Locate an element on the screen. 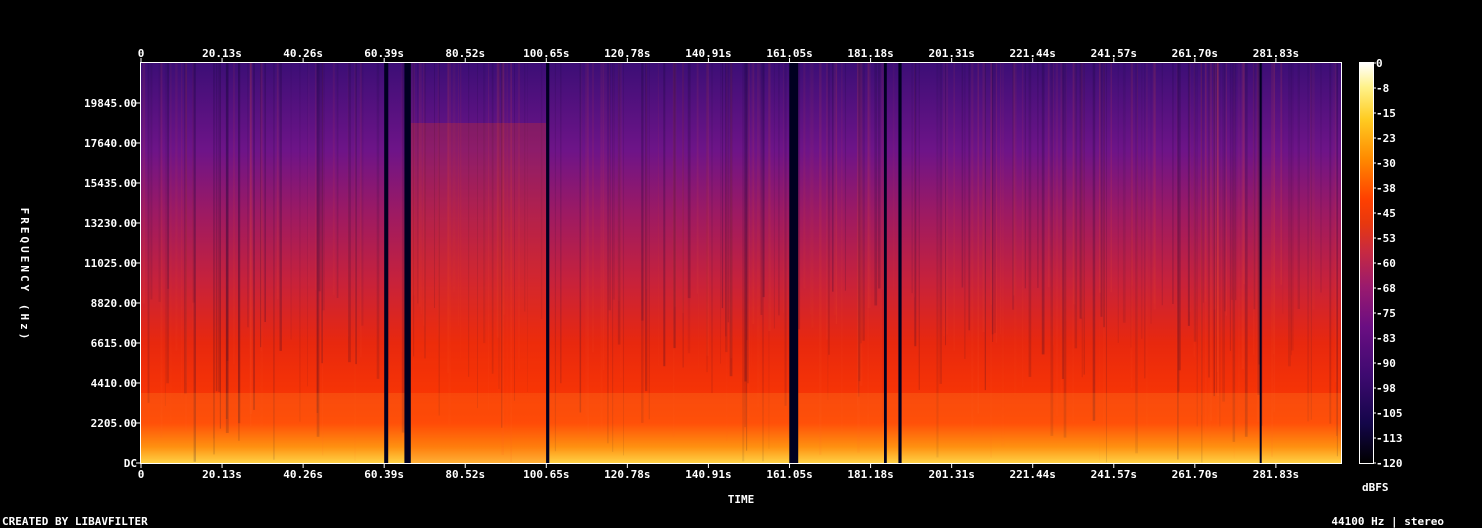 The height and width of the screenshot is (528, 1482). x-tick-label-bottom: 80.52s is located at coordinates (465, 474).